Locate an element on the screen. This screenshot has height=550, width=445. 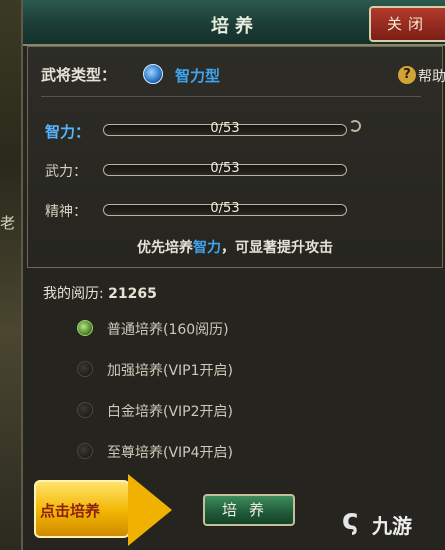
option-label: 白金培养(VIP2开启) is located at coordinates (170, 412).